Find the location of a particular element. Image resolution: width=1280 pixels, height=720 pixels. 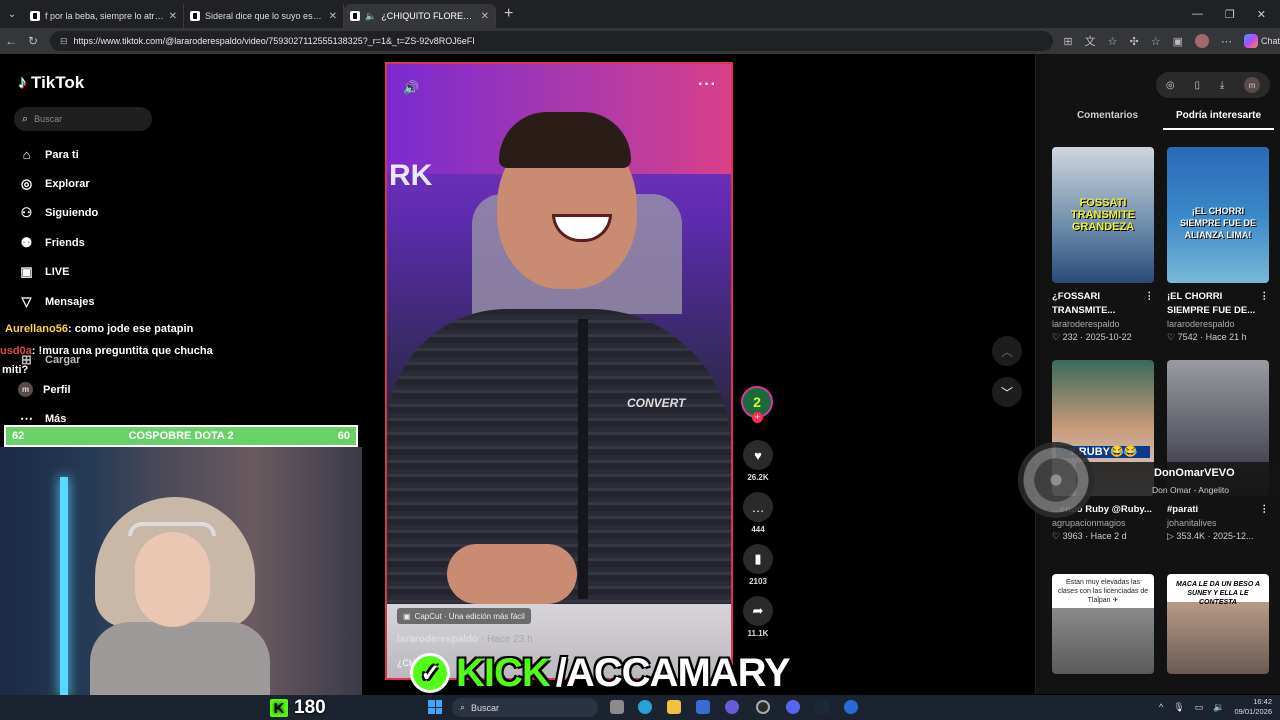

card-views: 7542 is located at coordinates (1187, 337).